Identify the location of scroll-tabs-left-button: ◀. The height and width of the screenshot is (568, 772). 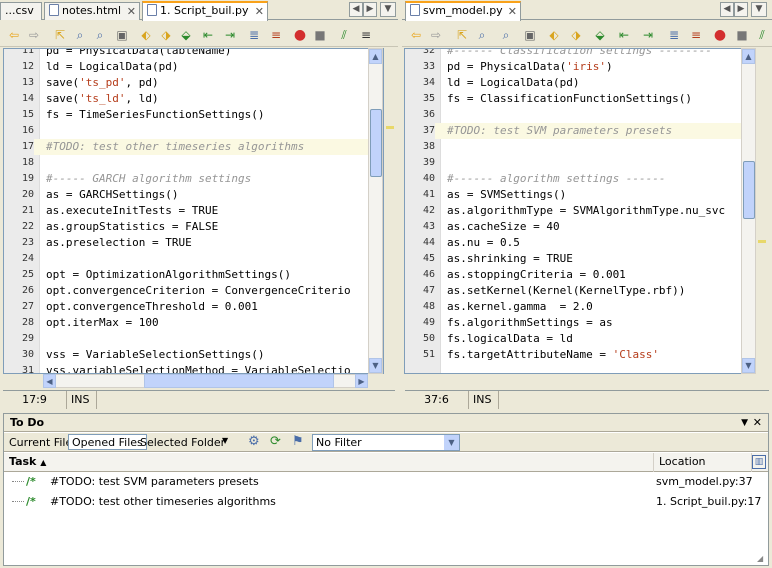
(727, 9).